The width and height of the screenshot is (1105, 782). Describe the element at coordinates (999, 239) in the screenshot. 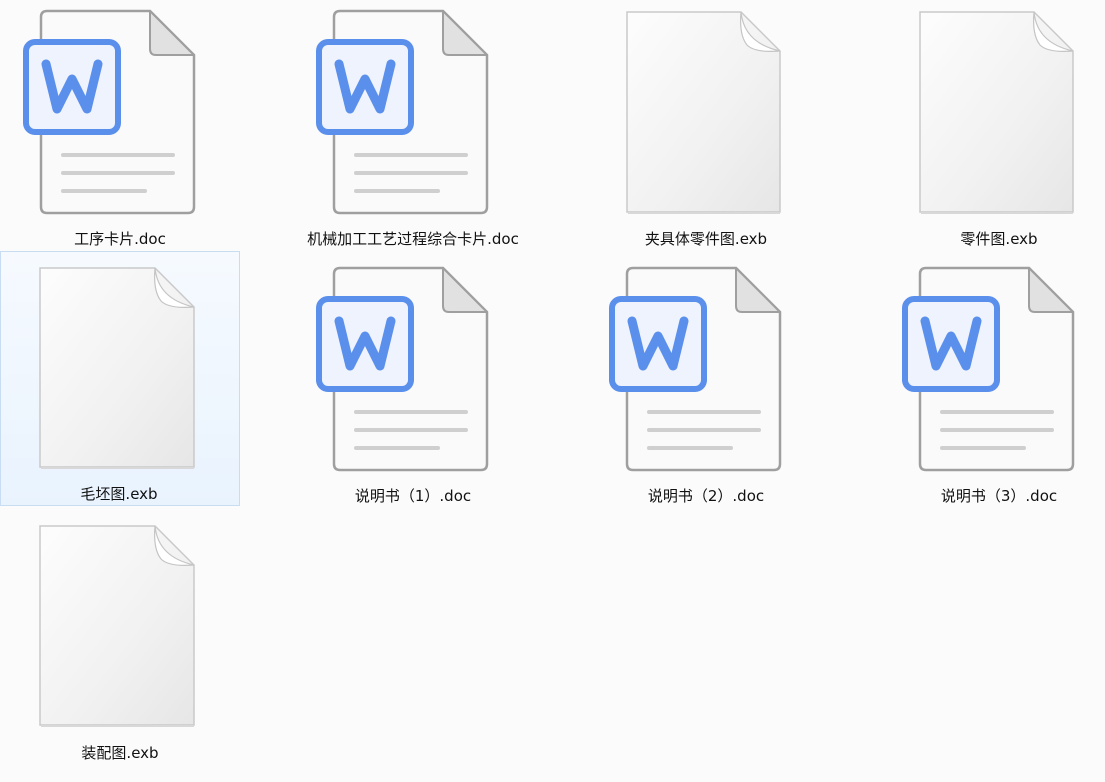

I see `file-name: 零件图.exb` at that location.